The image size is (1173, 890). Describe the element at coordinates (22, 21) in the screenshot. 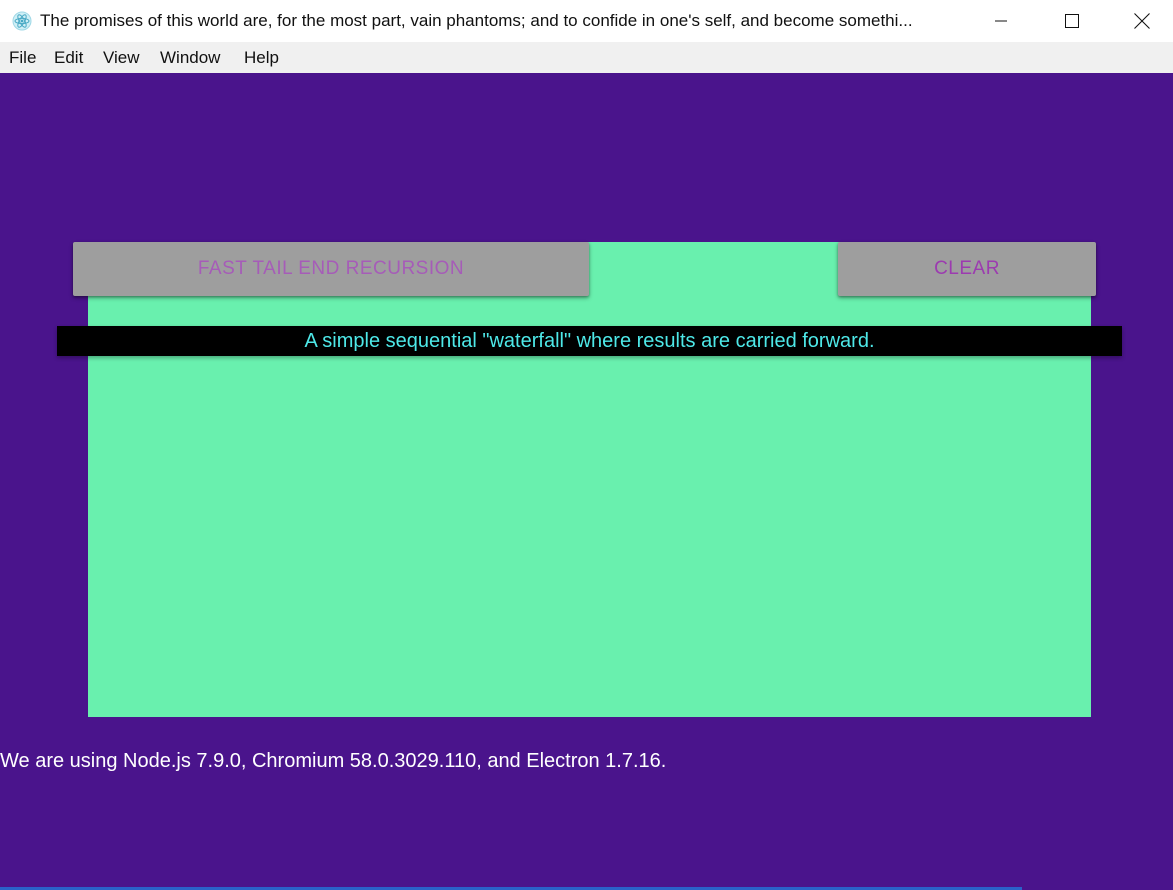

I see `electron-atom-icon` at that location.